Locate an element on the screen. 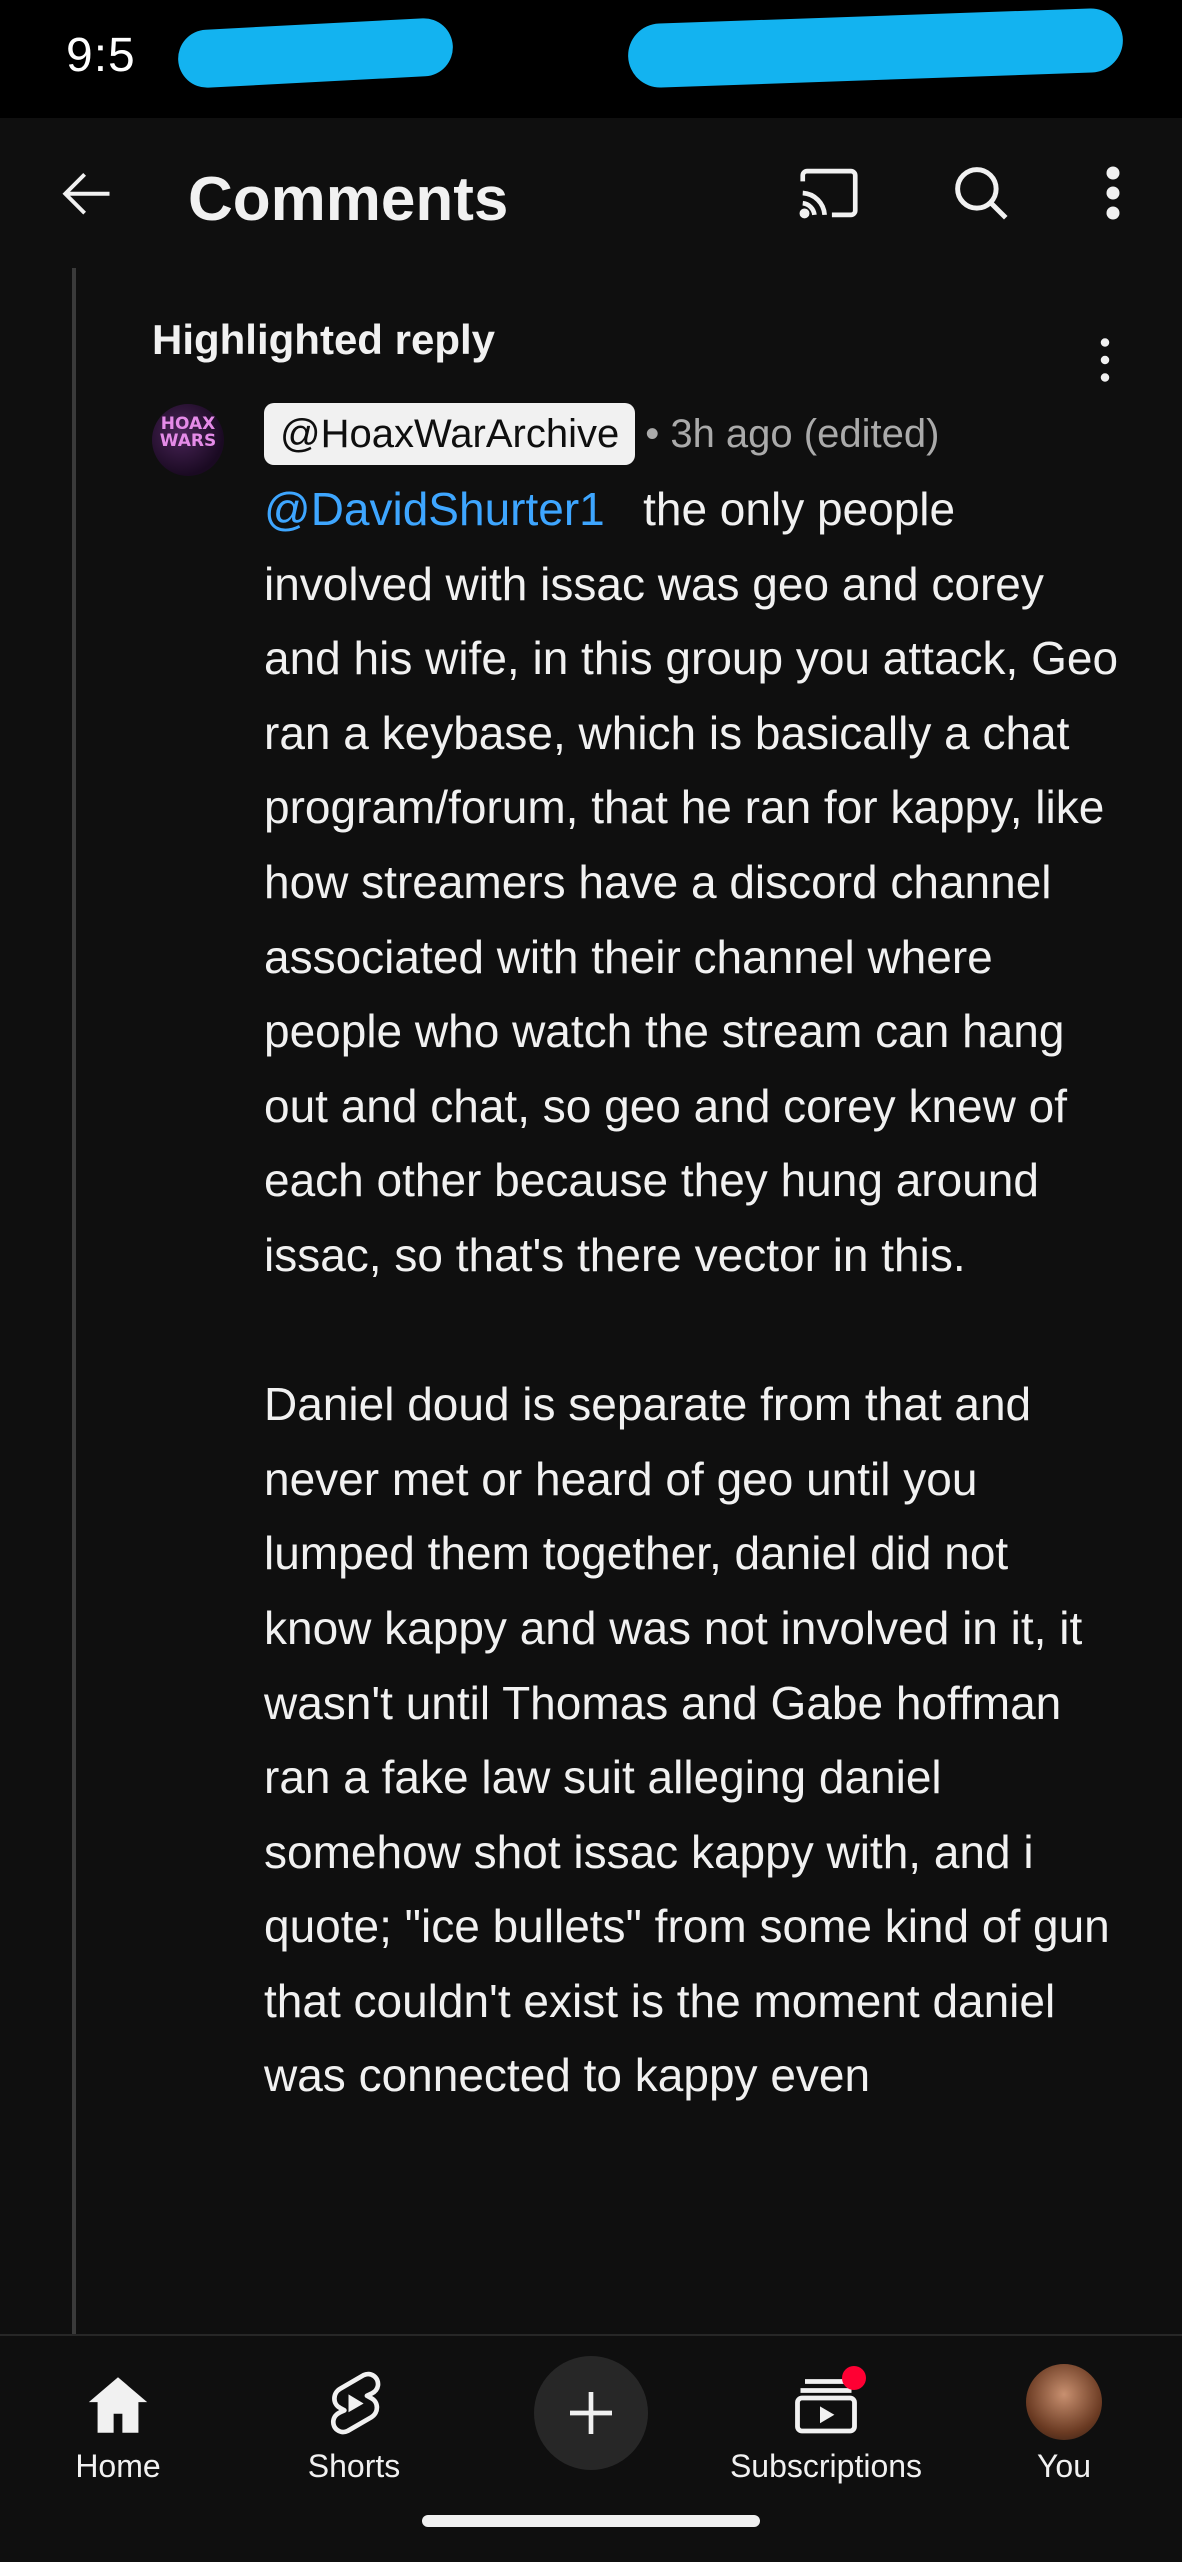 Image resolution: width=1182 pixels, height=2562 pixels. cast-button is located at coordinates (829, 193).